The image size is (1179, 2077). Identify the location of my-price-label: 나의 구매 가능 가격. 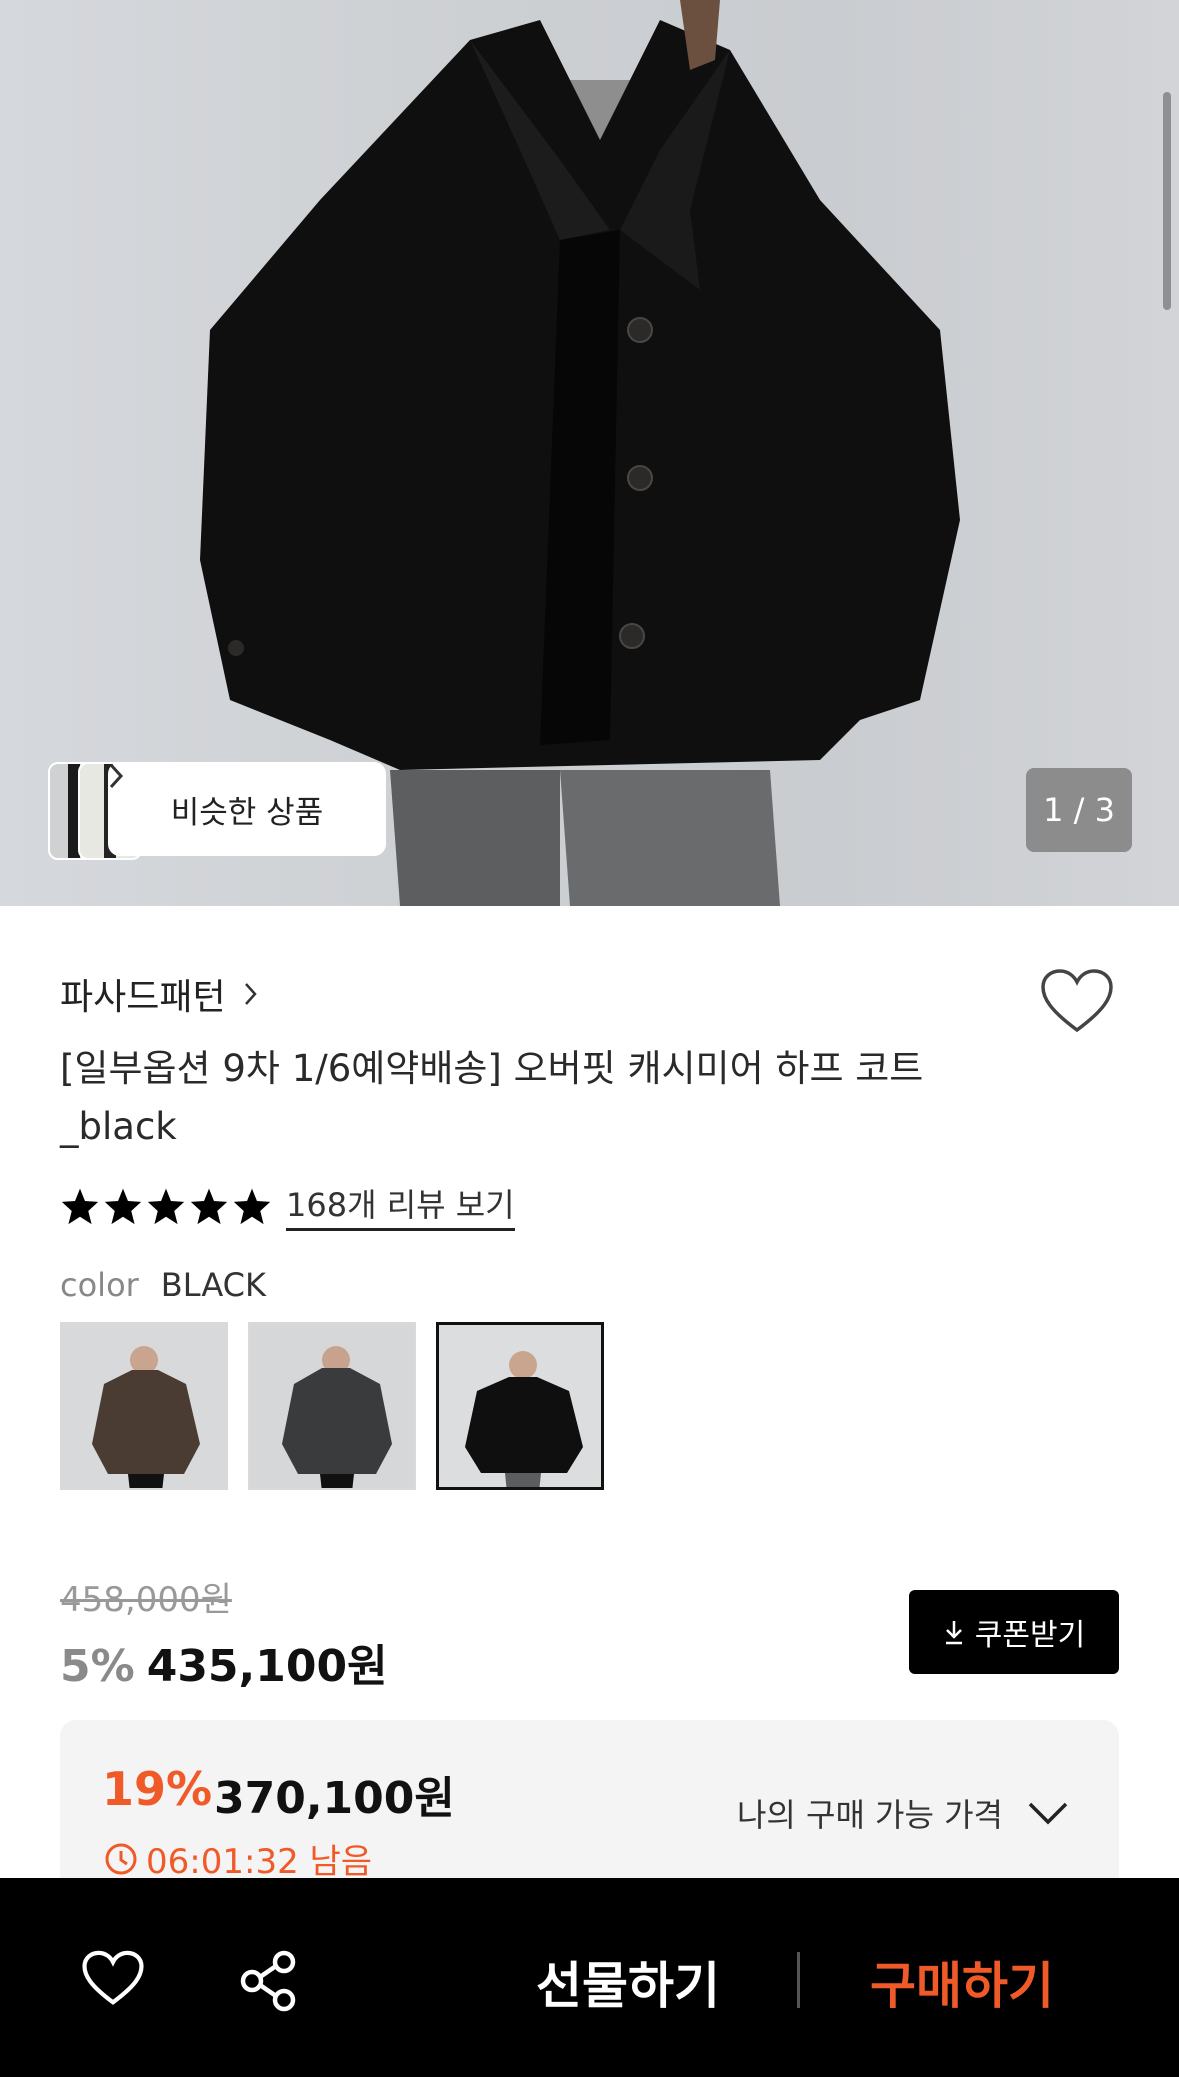
(869, 1815).